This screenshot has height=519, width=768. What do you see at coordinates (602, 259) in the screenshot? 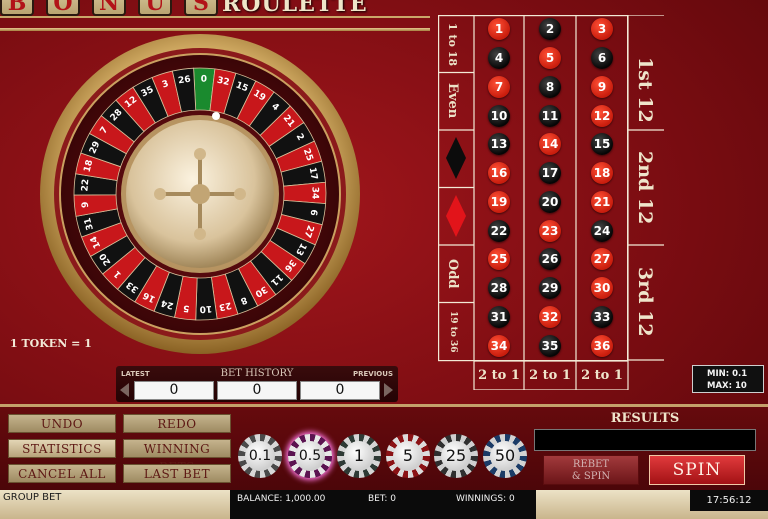
I see `bet-number-27: 27` at bounding box center [602, 259].